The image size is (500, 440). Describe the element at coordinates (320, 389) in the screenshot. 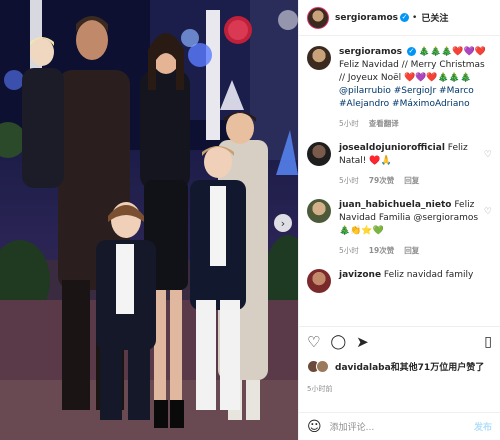

I see `post-timestamp: 5小时前` at that location.